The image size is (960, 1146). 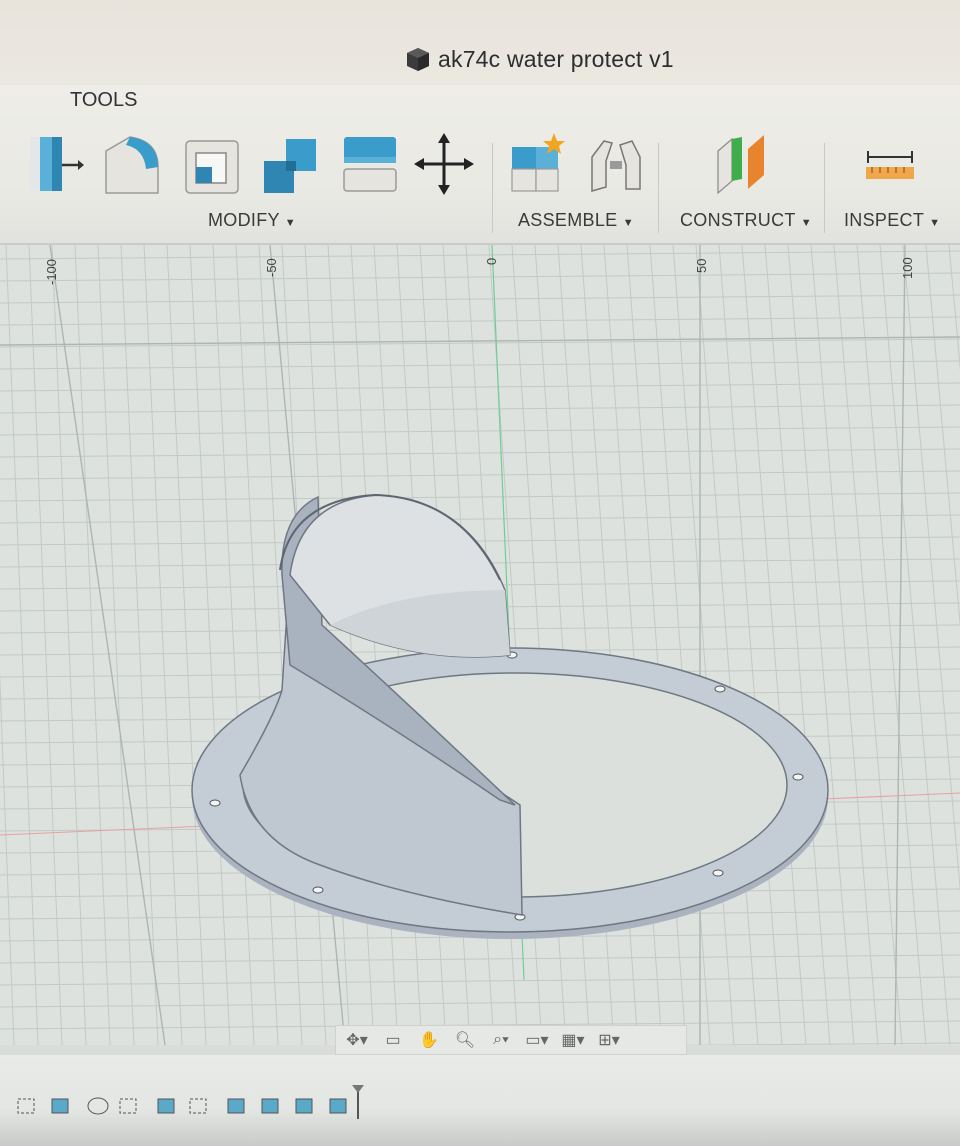 I want to click on ruler-label: 100, so click(x=907, y=268).